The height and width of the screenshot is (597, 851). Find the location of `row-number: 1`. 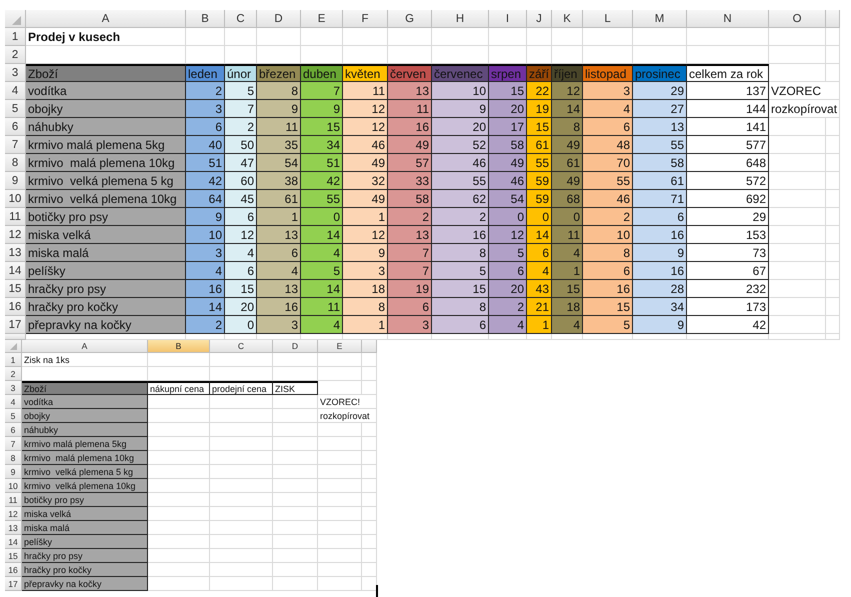

row-number: 1 is located at coordinates (15, 37).